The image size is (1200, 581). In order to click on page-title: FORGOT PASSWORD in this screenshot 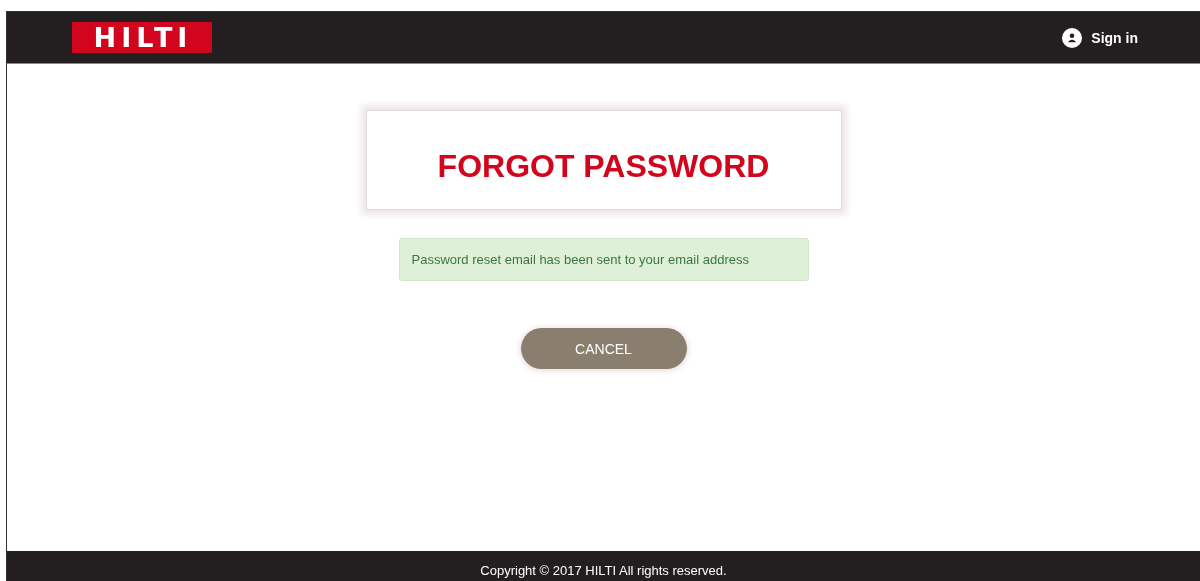, I will do `click(603, 165)`.